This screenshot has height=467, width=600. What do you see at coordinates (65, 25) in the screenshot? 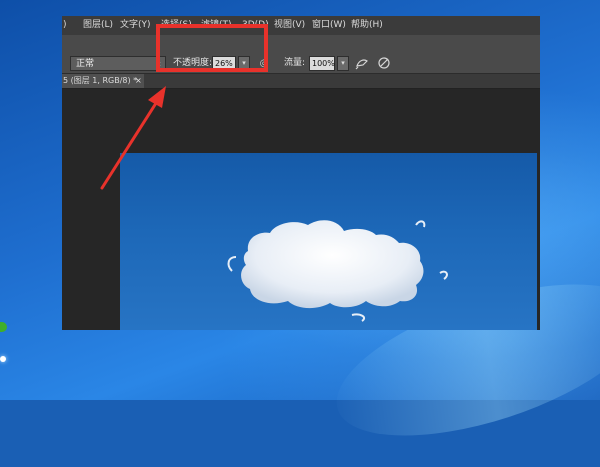
I see `menu-item-partial: )` at bounding box center [65, 25].